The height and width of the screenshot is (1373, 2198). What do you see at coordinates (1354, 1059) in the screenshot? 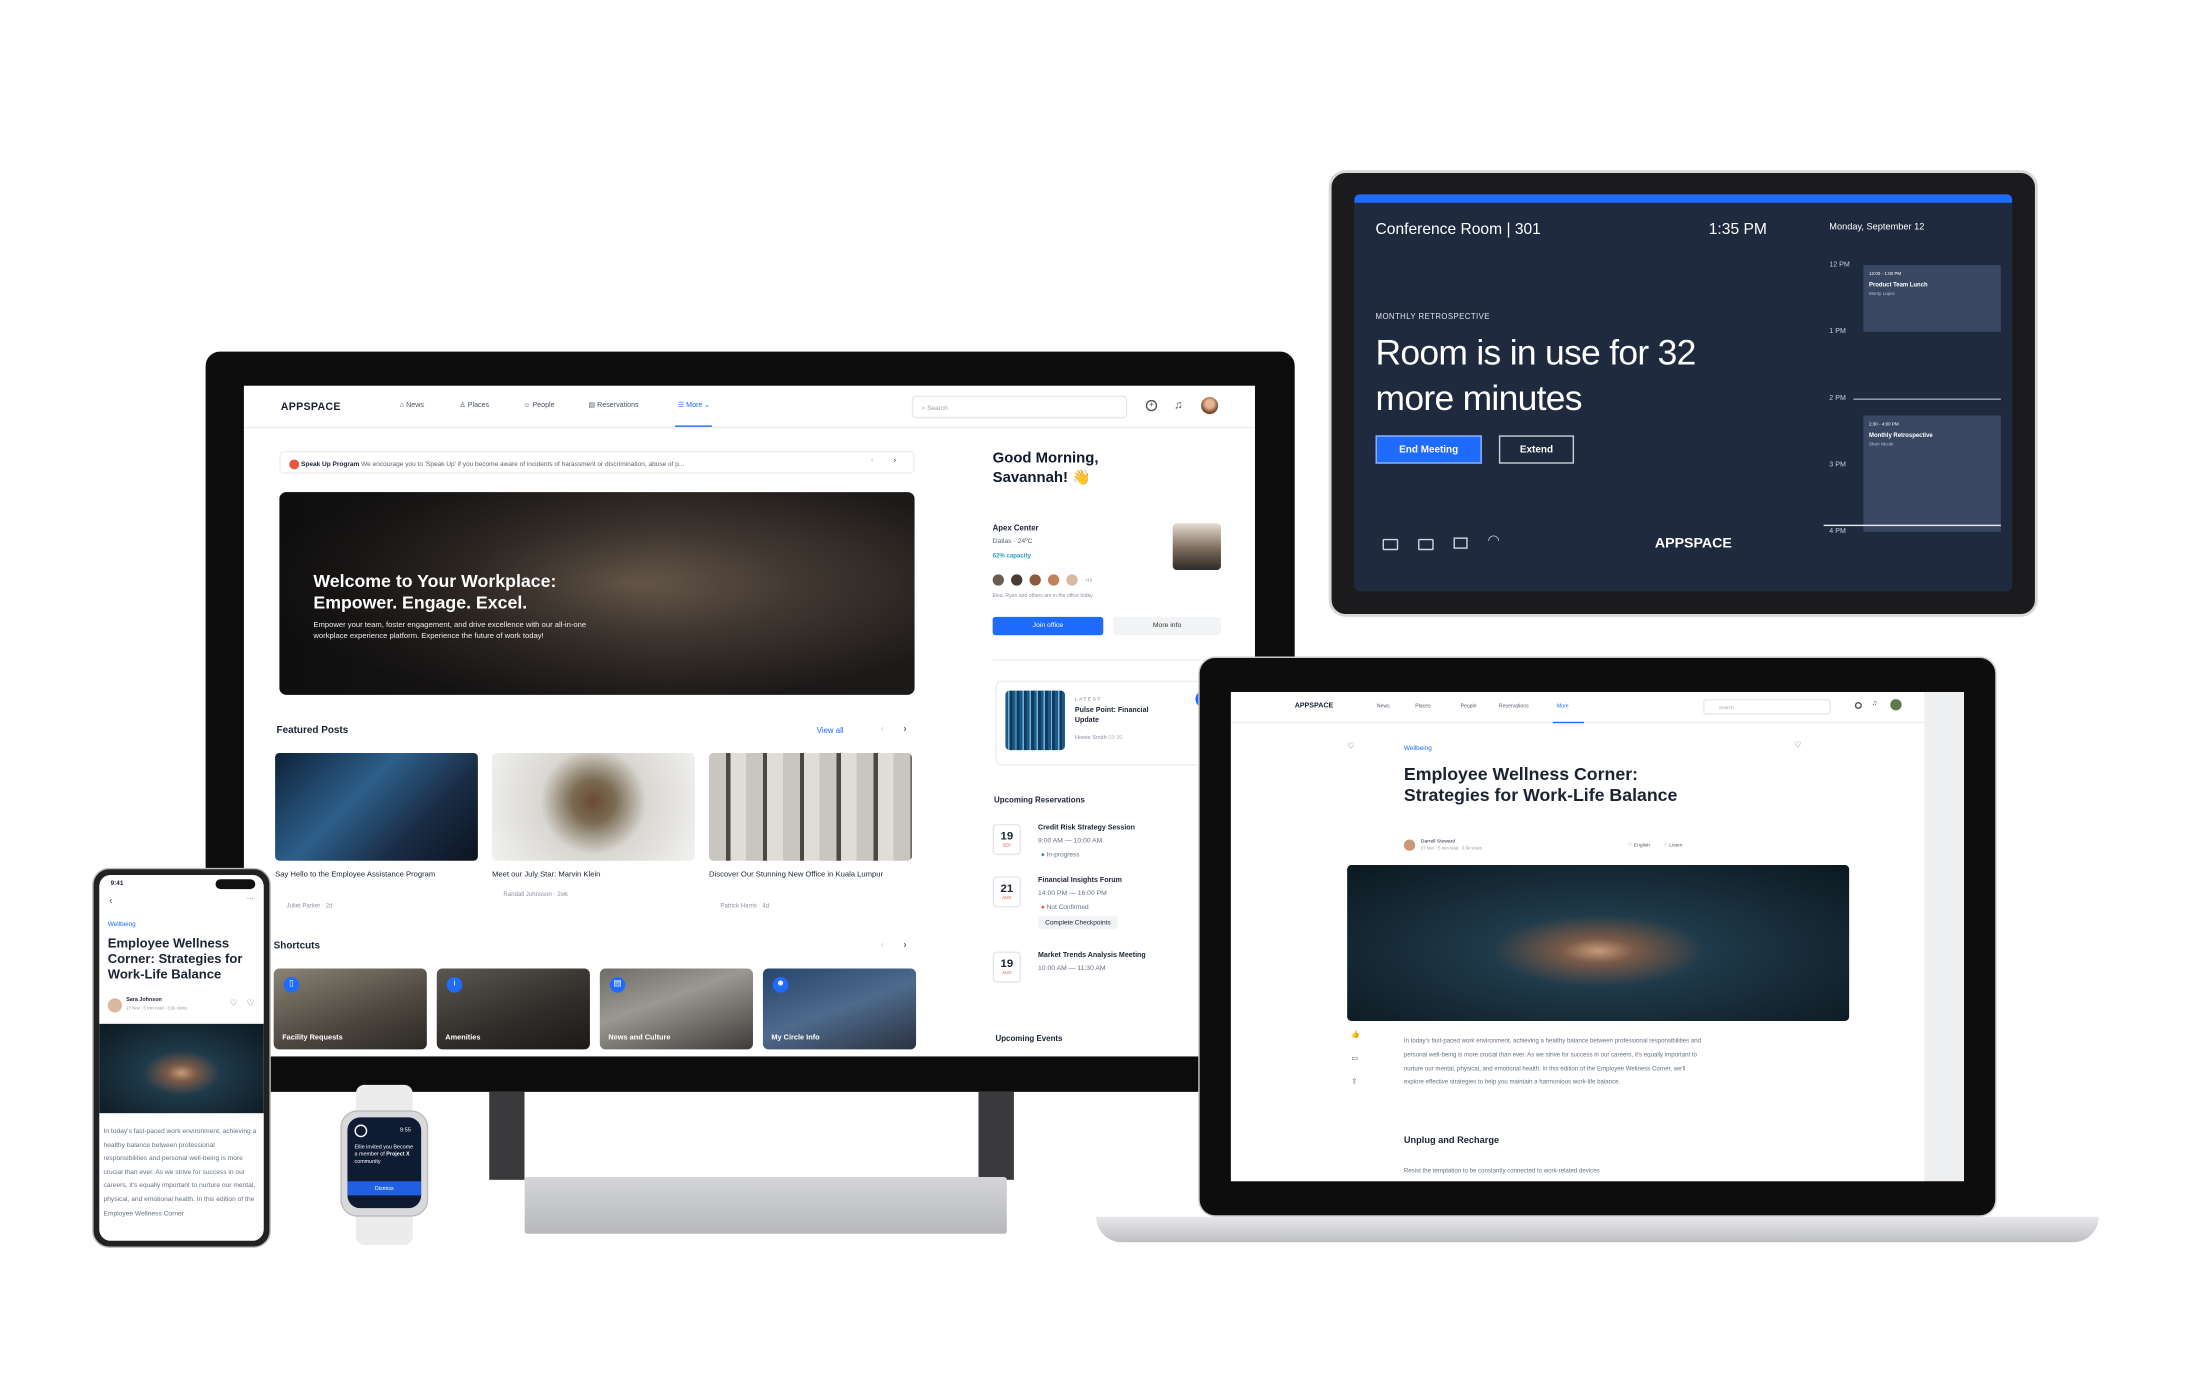
I see `comment-icon: ▭` at bounding box center [1354, 1059].